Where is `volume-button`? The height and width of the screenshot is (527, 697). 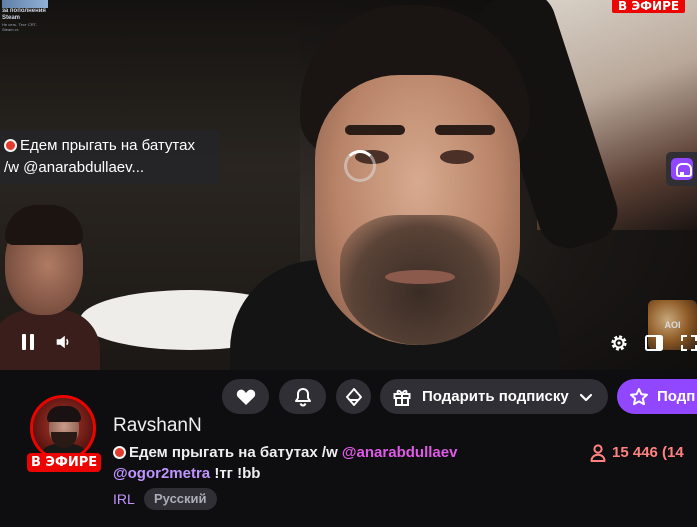 volume-button is located at coordinates (63, 342).